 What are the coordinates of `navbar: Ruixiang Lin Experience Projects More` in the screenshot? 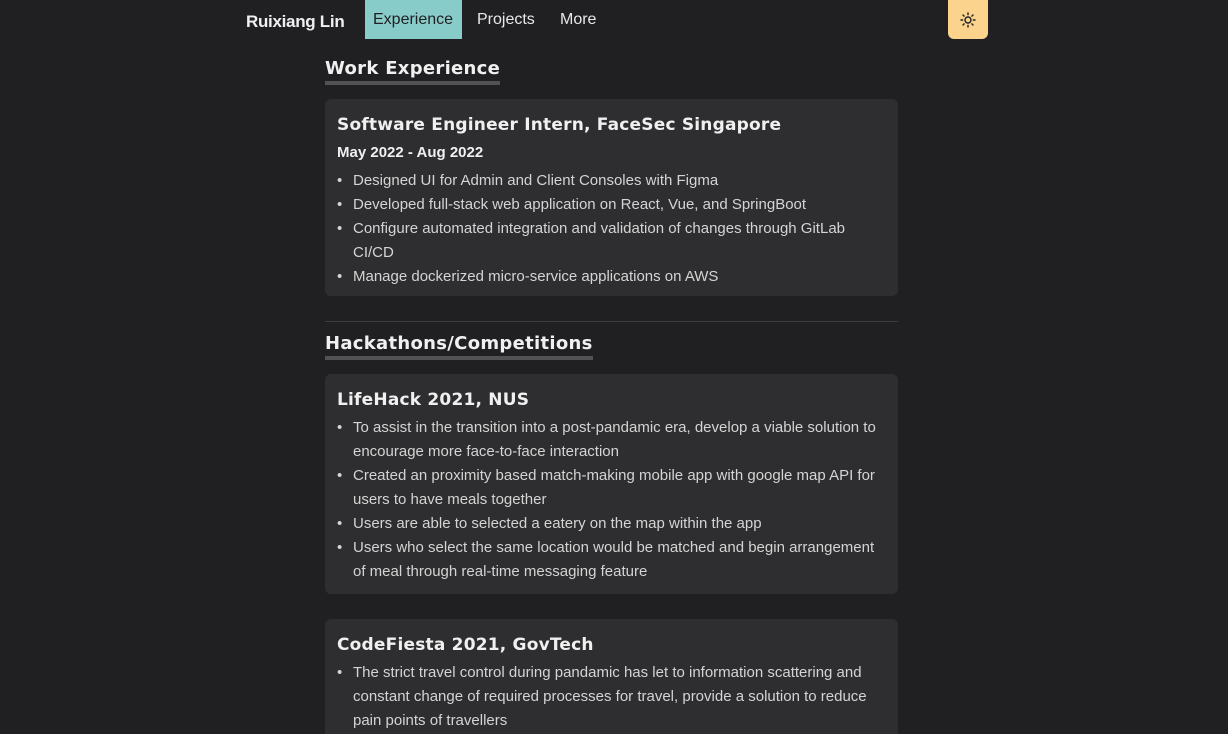 It's located at (614, 19).